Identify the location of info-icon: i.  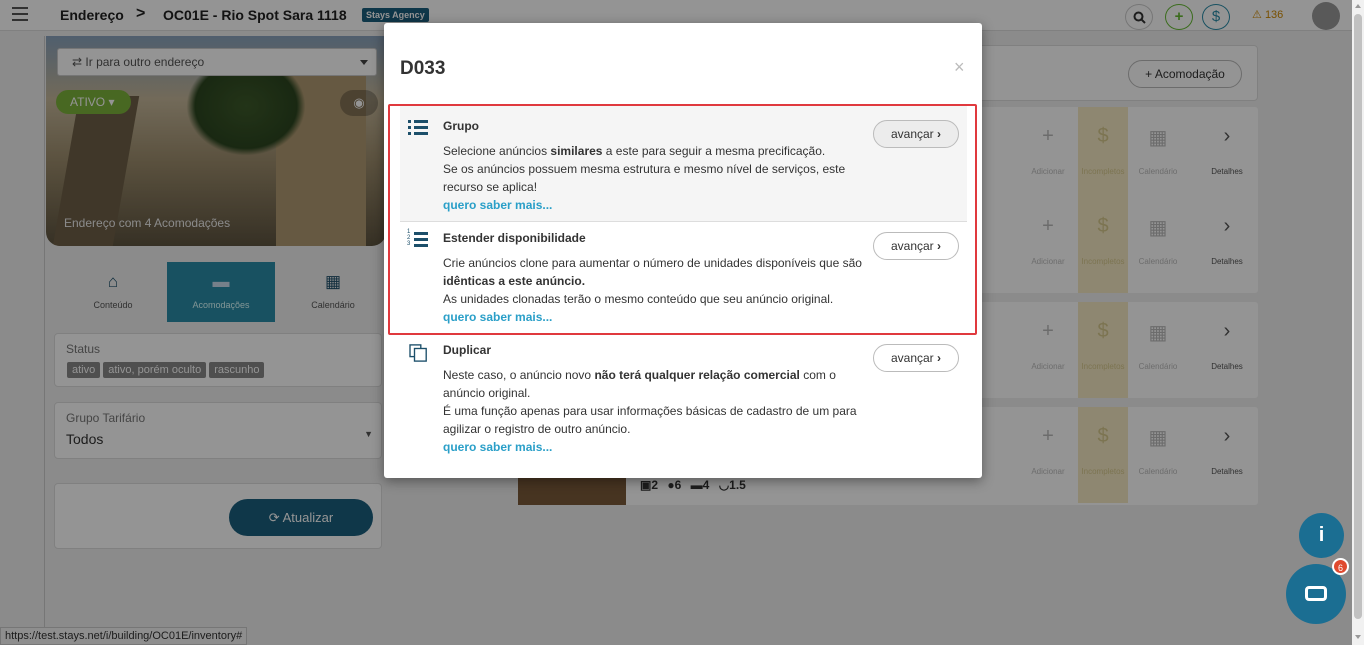
(1321, 535).